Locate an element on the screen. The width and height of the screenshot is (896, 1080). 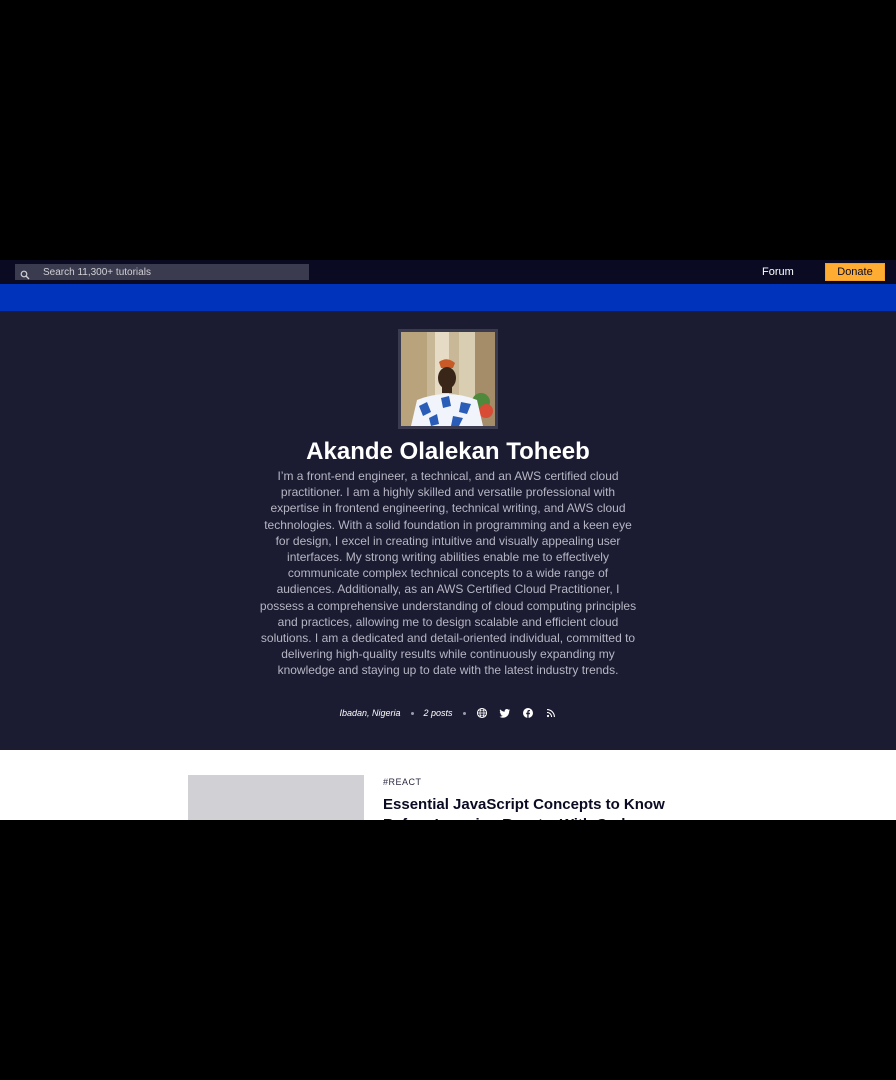
forum-link: Forum is located at coordinates (778, 272).